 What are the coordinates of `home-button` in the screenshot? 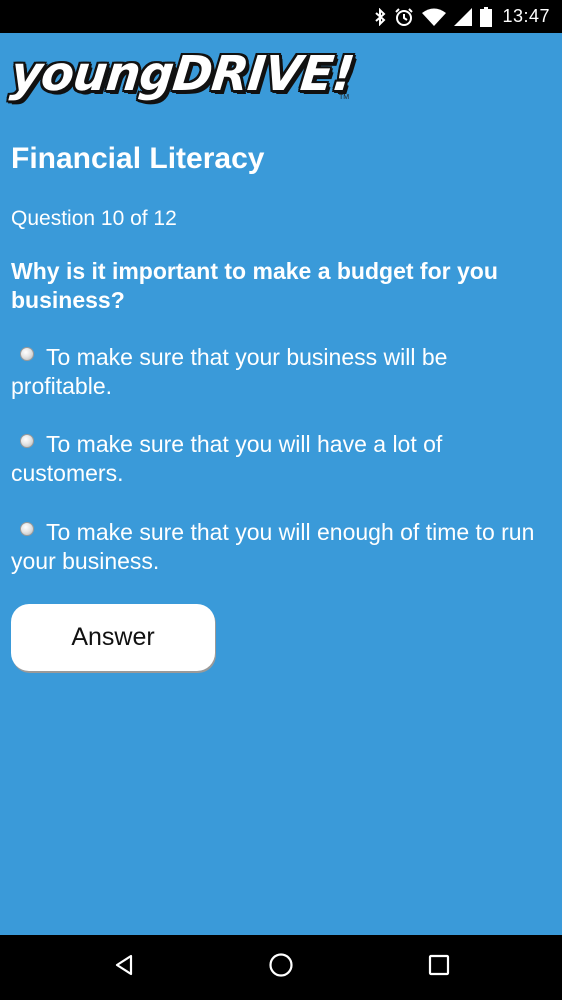 It's located at (281, 967).